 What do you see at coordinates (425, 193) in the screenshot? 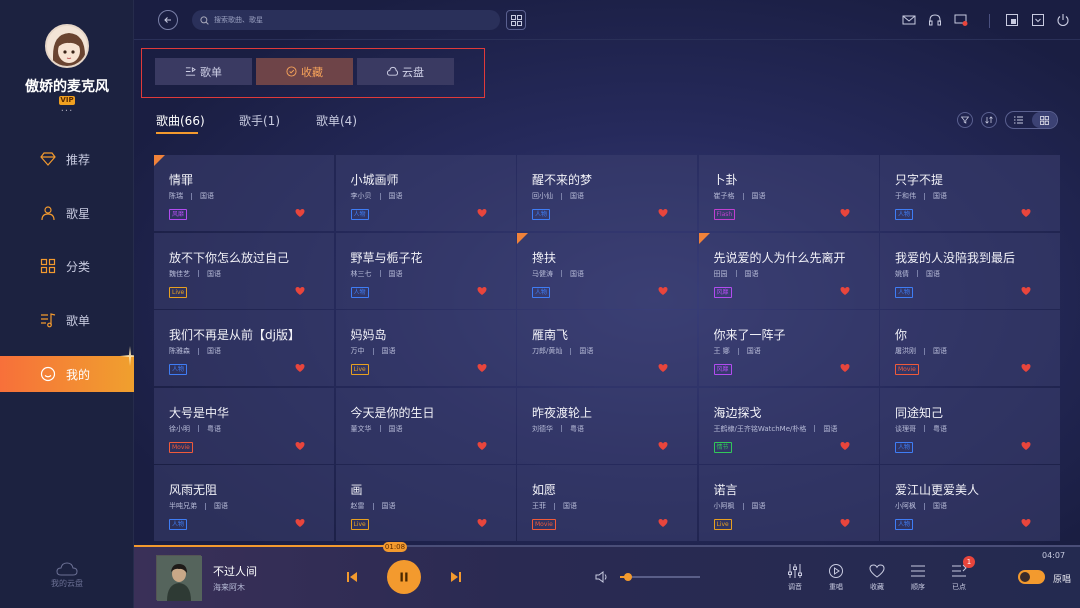
I see `song-card: 小城画师 李小贝 国语 人物` at bounding box center [425, 193].